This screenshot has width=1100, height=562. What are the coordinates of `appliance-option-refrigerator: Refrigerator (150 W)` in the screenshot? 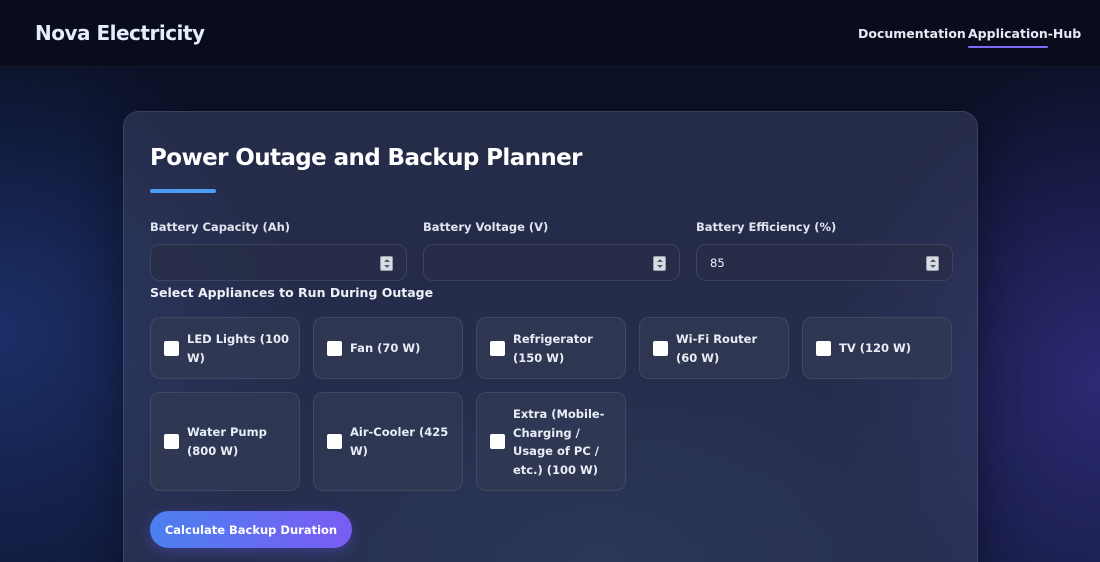 It's located at (551, 348).